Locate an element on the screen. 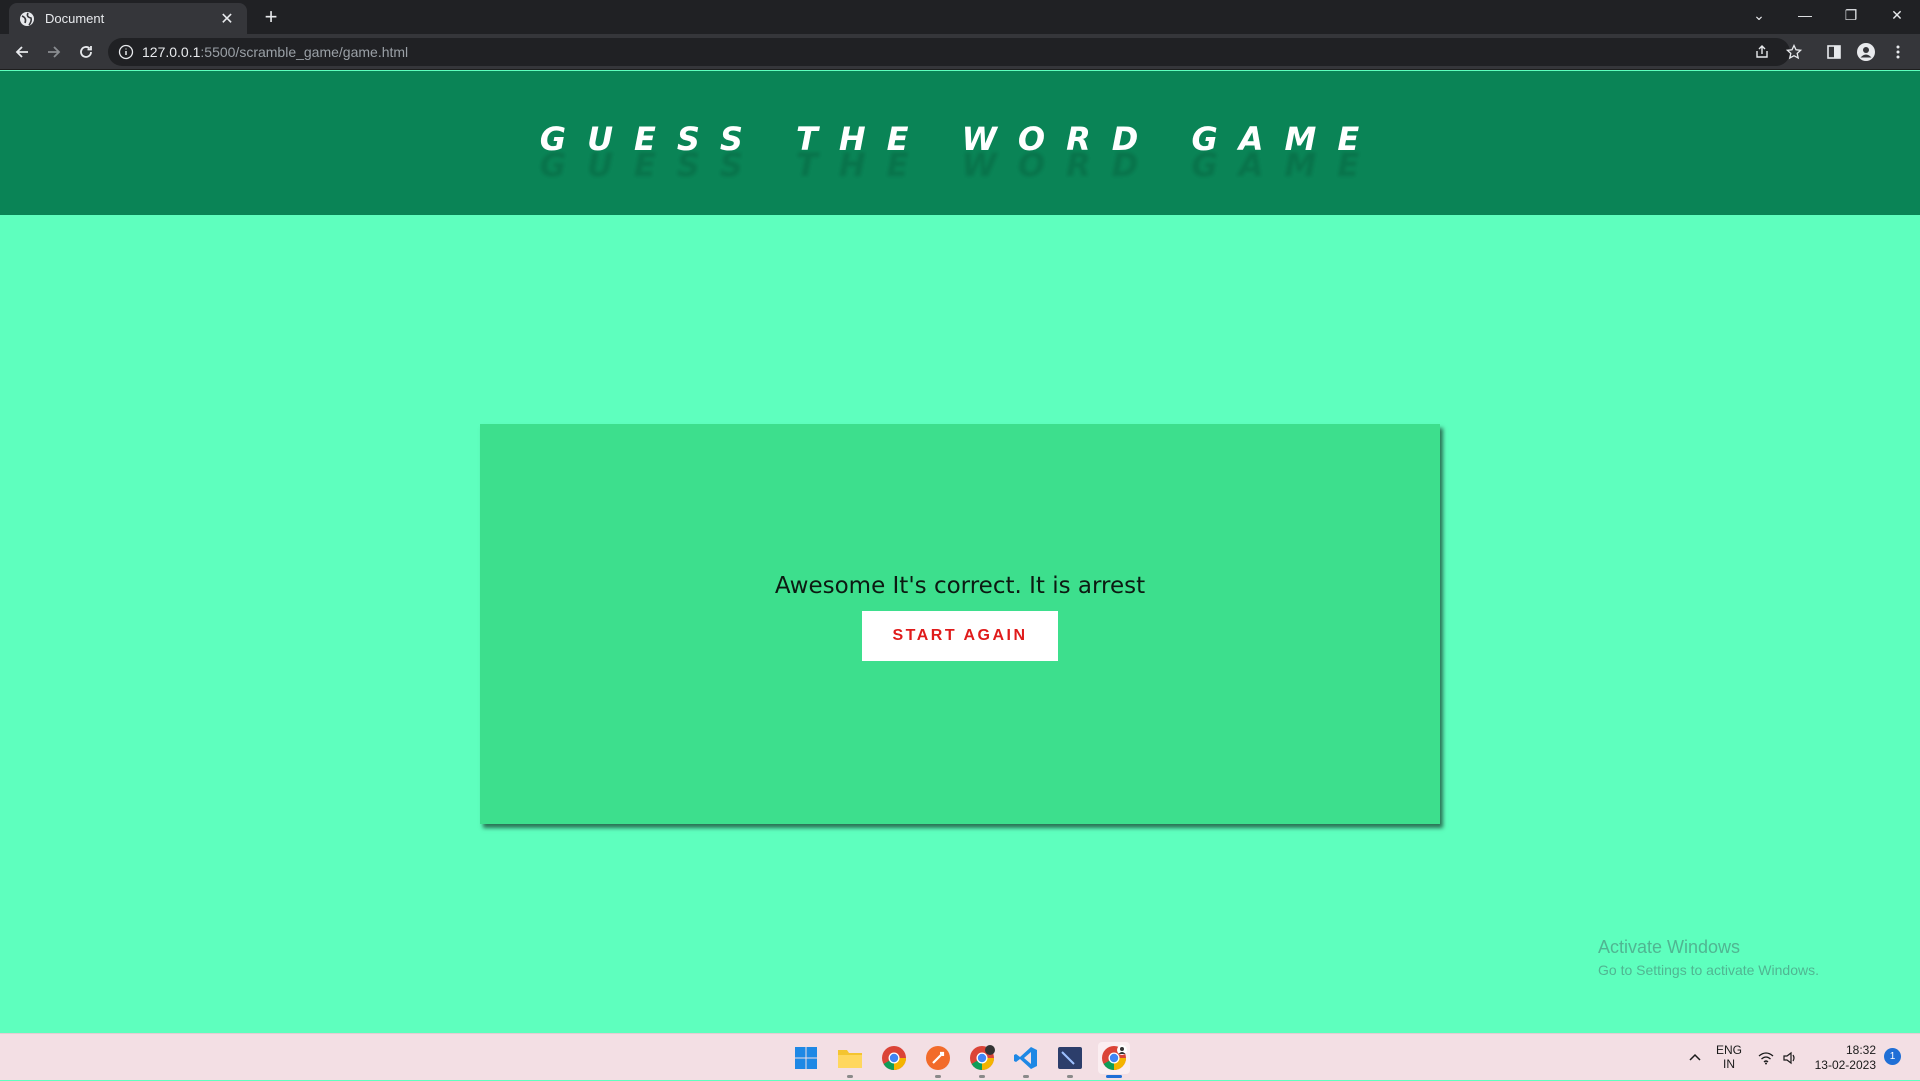  windows-taskbar: ENG IN 18:32 13-02-2023 1 is located at coordinates (960, 1056).